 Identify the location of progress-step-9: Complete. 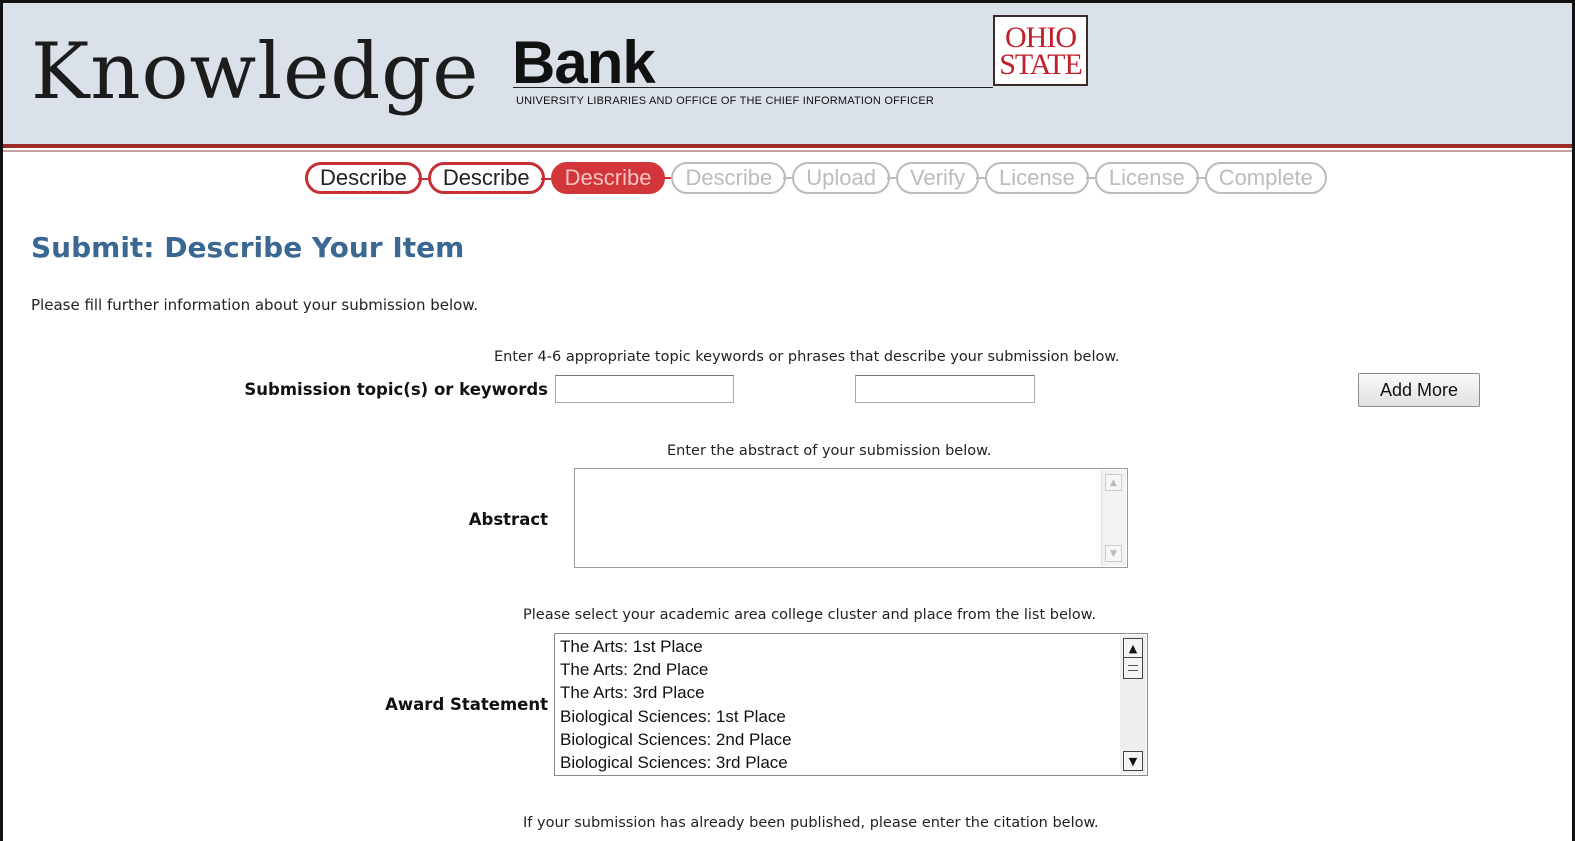
(1265, 178).